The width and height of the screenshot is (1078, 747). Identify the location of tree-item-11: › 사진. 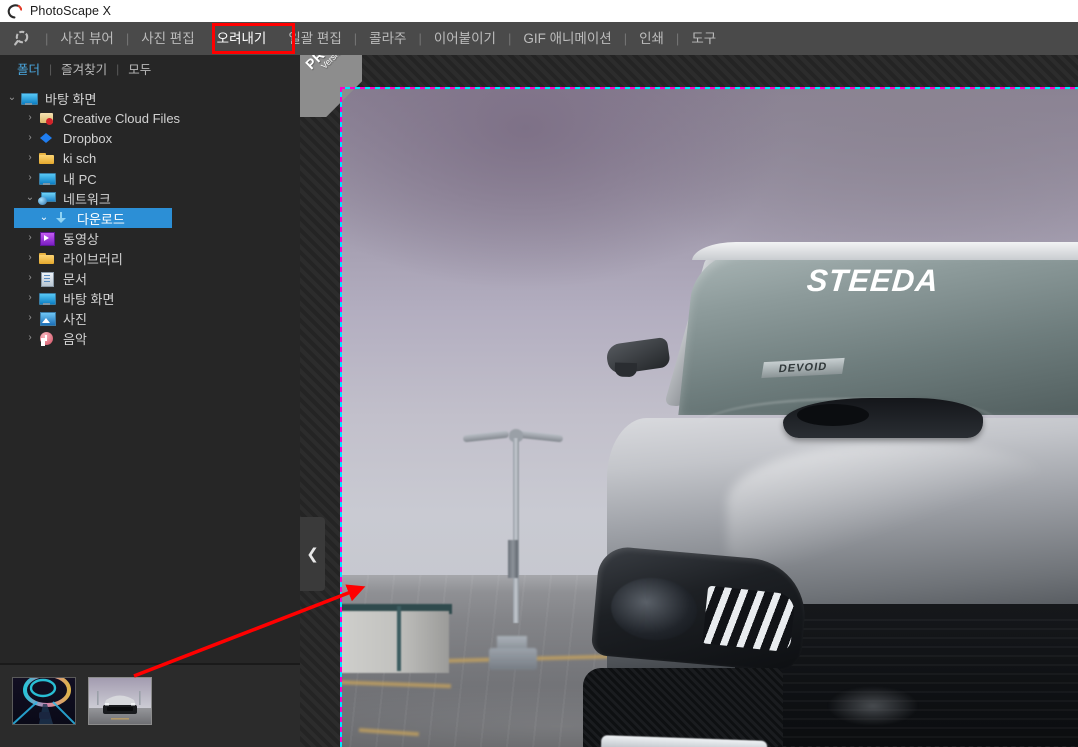
(150, 318).